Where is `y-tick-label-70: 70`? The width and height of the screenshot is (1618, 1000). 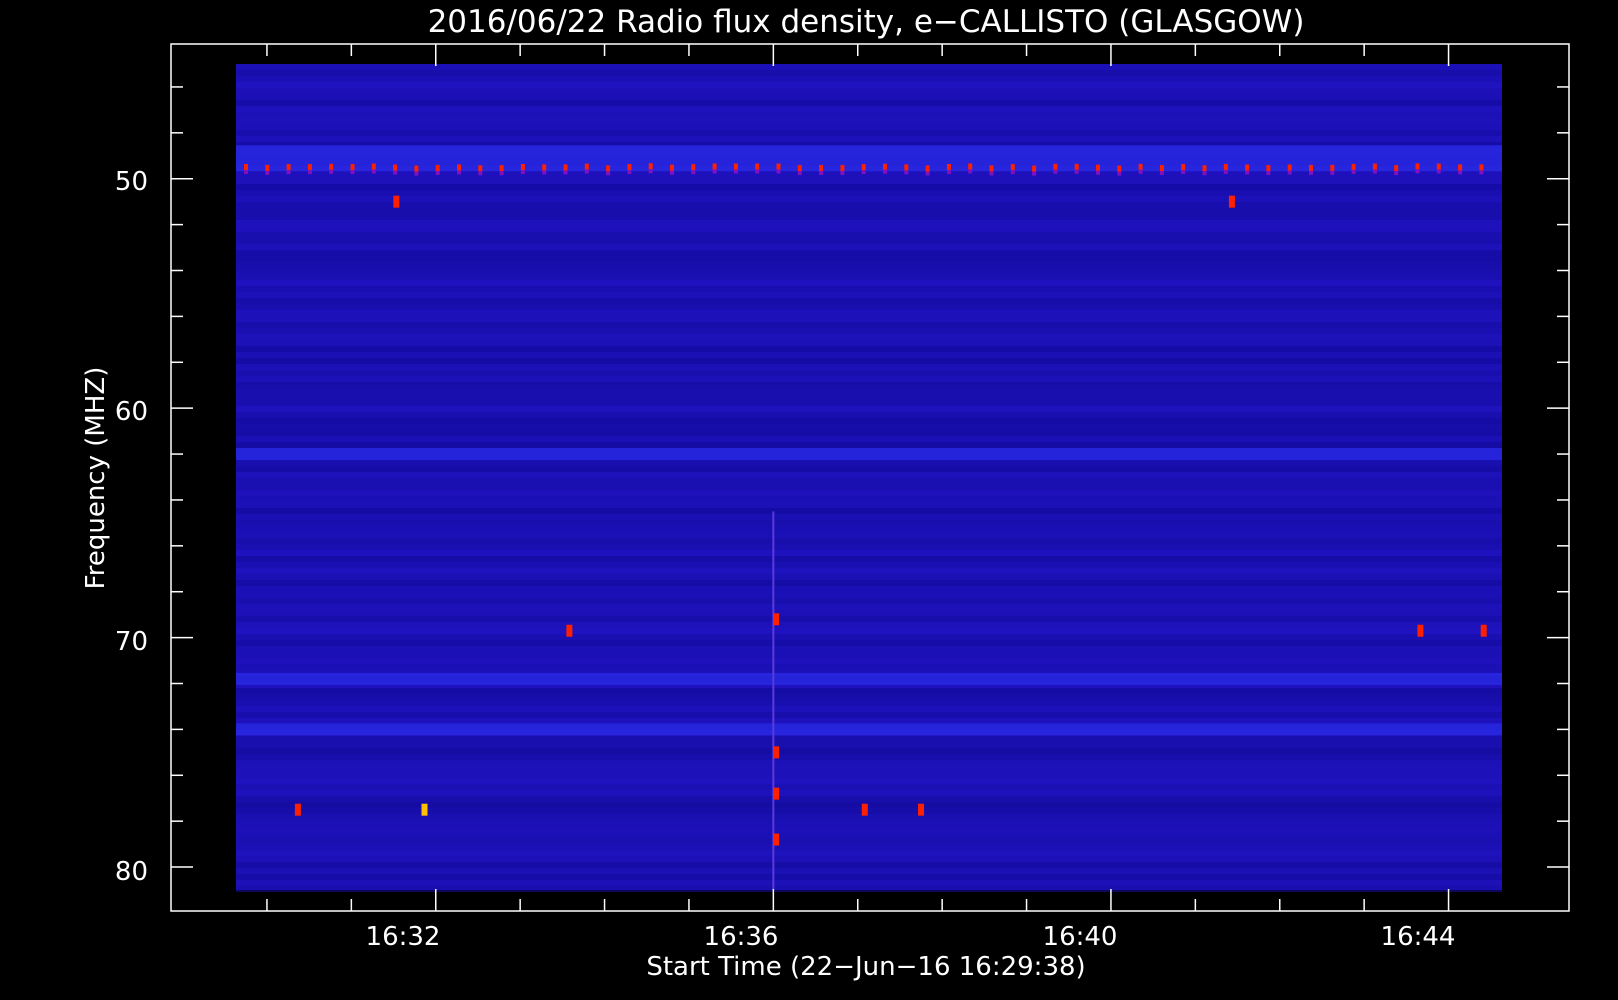 y-tick-label-70: 70 is located at coordinates (131, 642).